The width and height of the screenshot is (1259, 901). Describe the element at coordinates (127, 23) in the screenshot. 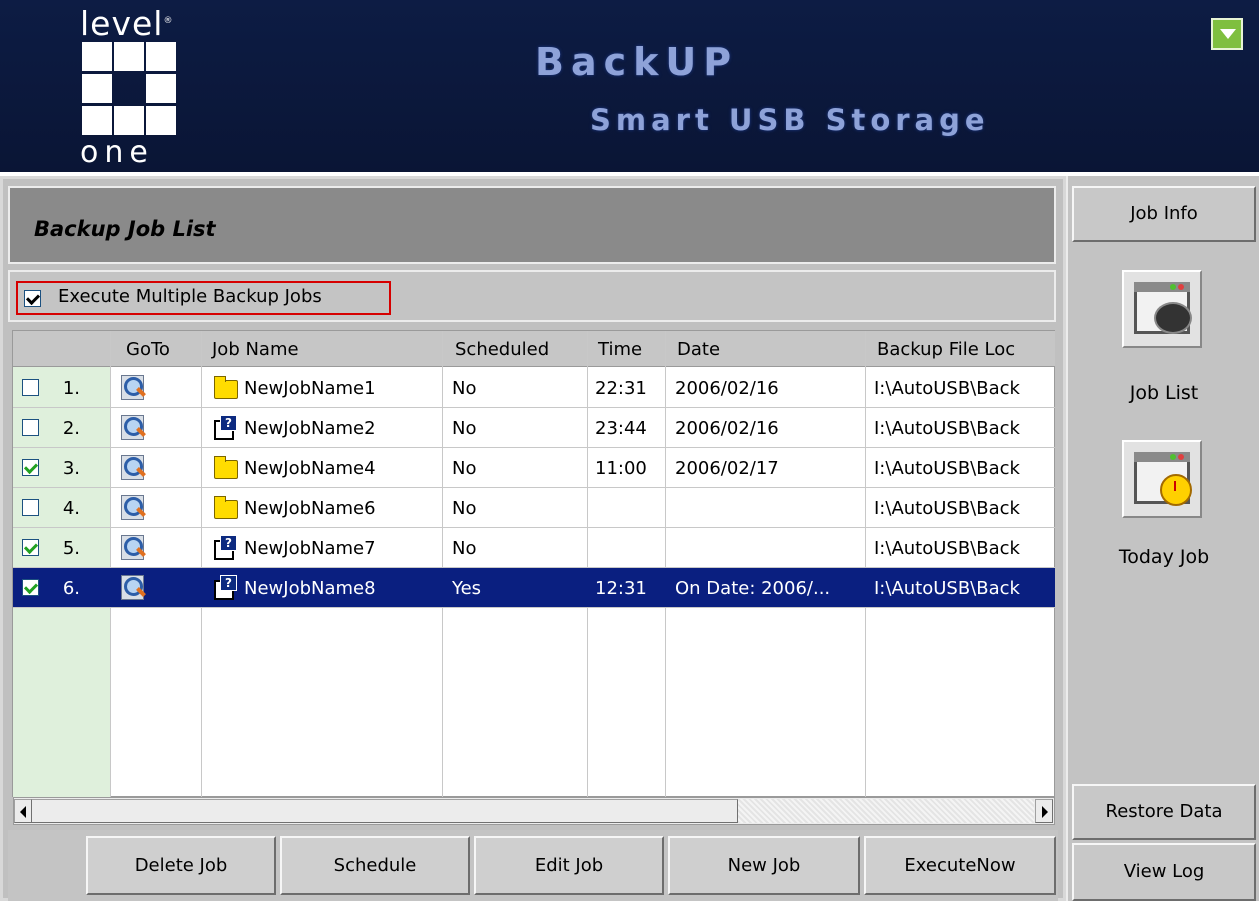

I see `brand-logo-text-top: level®` at that location.